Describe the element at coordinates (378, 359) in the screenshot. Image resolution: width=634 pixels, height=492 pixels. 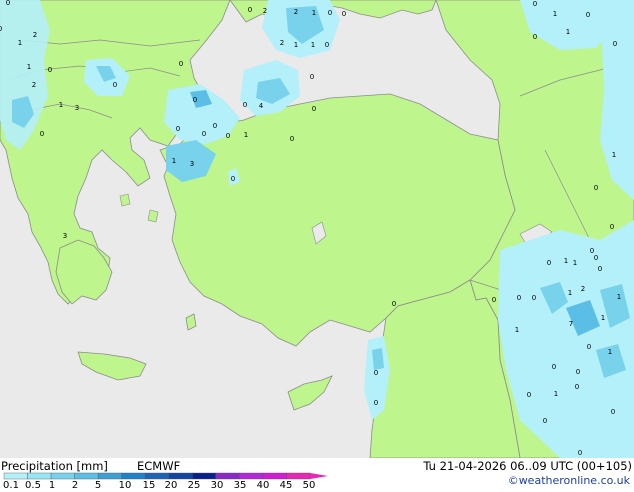
I see `rain-patch-levant-core` at that location.